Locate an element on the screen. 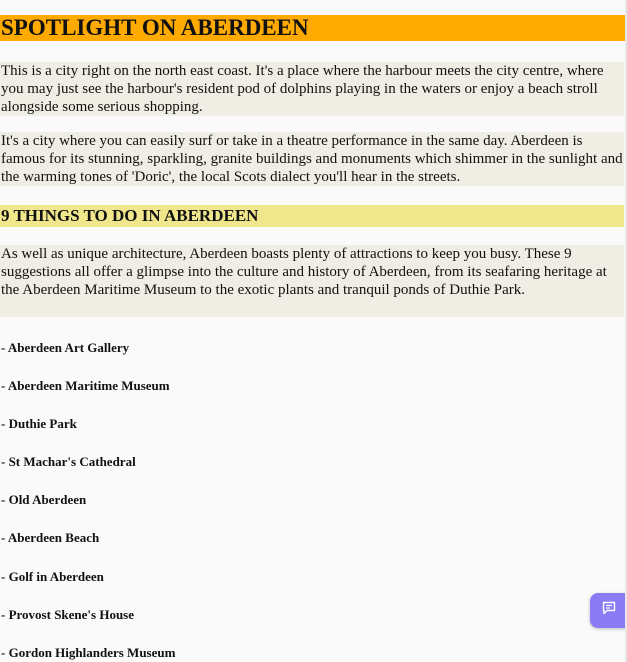 The width and height of the screenshot is (627, 662). section-heading: 9 THINGS TO DO IN ABERDEEN is located at coordinates (312, 216).